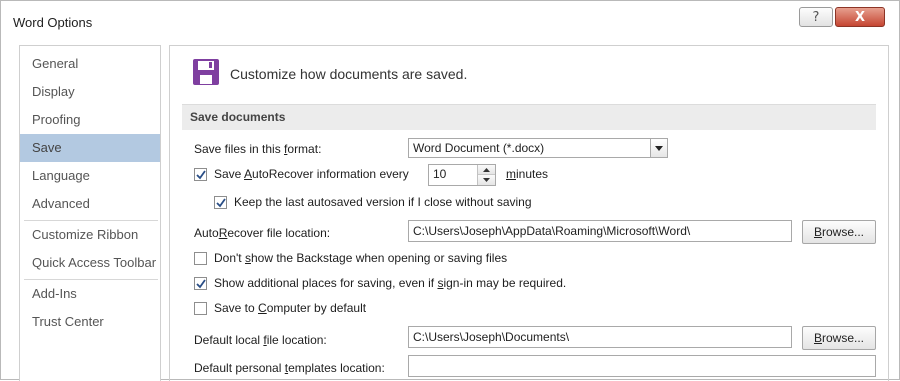 The image size is (900, 381). Describe the element at coordinates (600, 337) in the screenshot. I see `default-local-location-input: C:\Users\Joseph\Documents\` at that location.